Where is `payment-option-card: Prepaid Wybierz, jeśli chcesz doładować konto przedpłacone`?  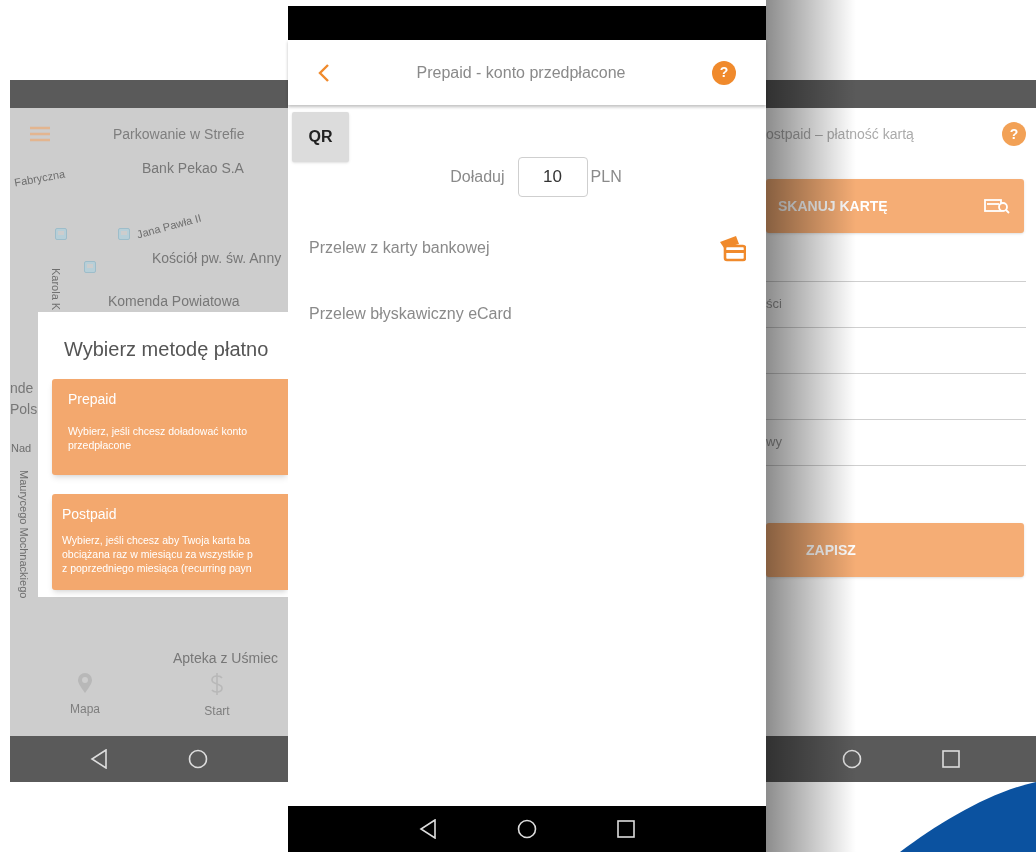
payment-option-card: Prepaid Wybierz, jeśli chcesz doładować konto przedpłacone is located at coordinates (170, 427).